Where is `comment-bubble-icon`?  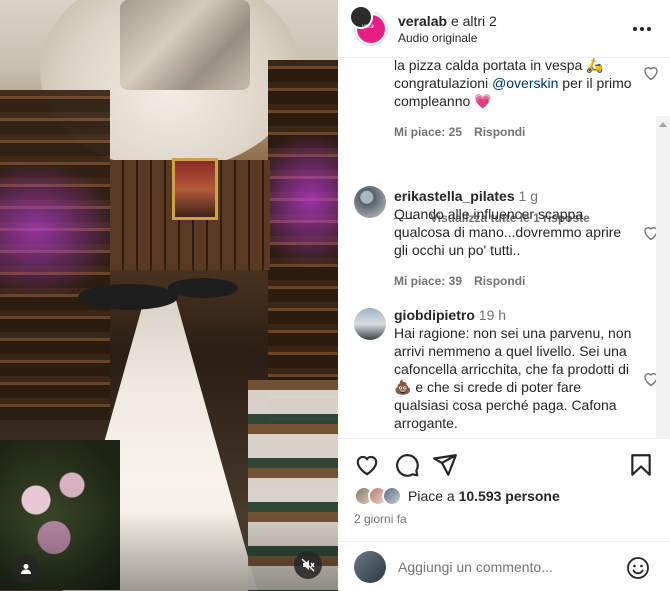 comment-bubble-icon is located at coordinates (407, 465).